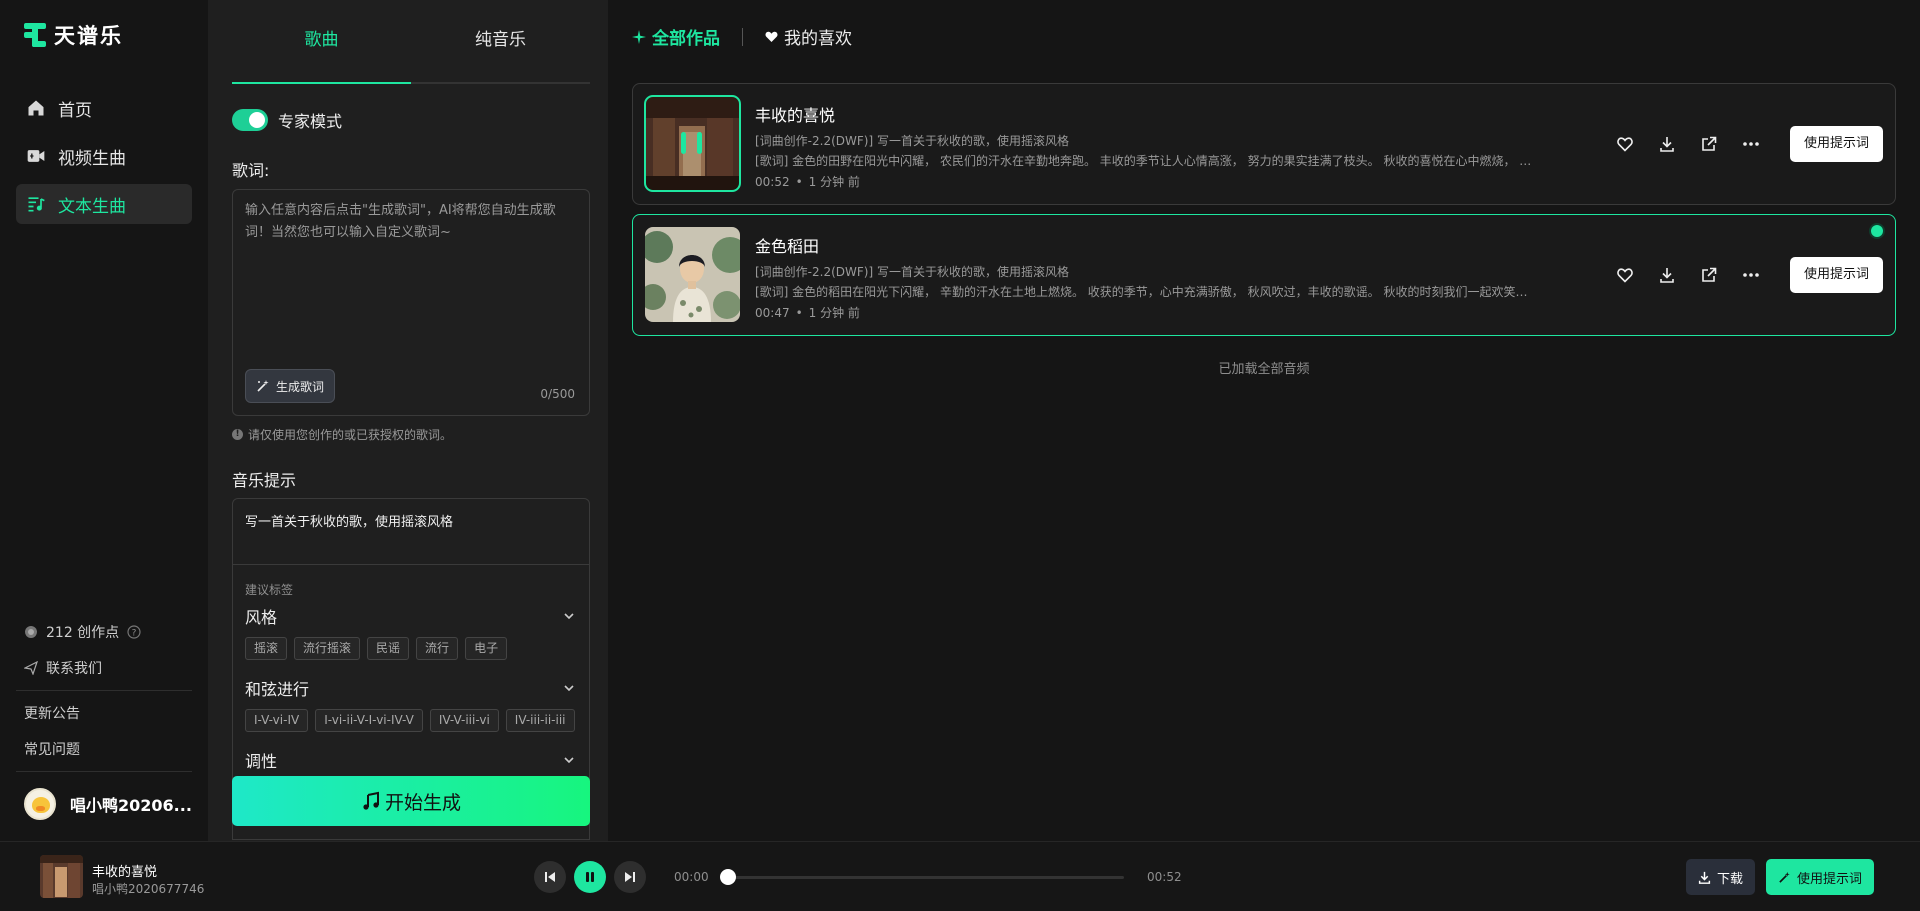  Describe the element at coordinates (266, 648) in the screenshot. I see `tag-chip: 摇滚` at that location.